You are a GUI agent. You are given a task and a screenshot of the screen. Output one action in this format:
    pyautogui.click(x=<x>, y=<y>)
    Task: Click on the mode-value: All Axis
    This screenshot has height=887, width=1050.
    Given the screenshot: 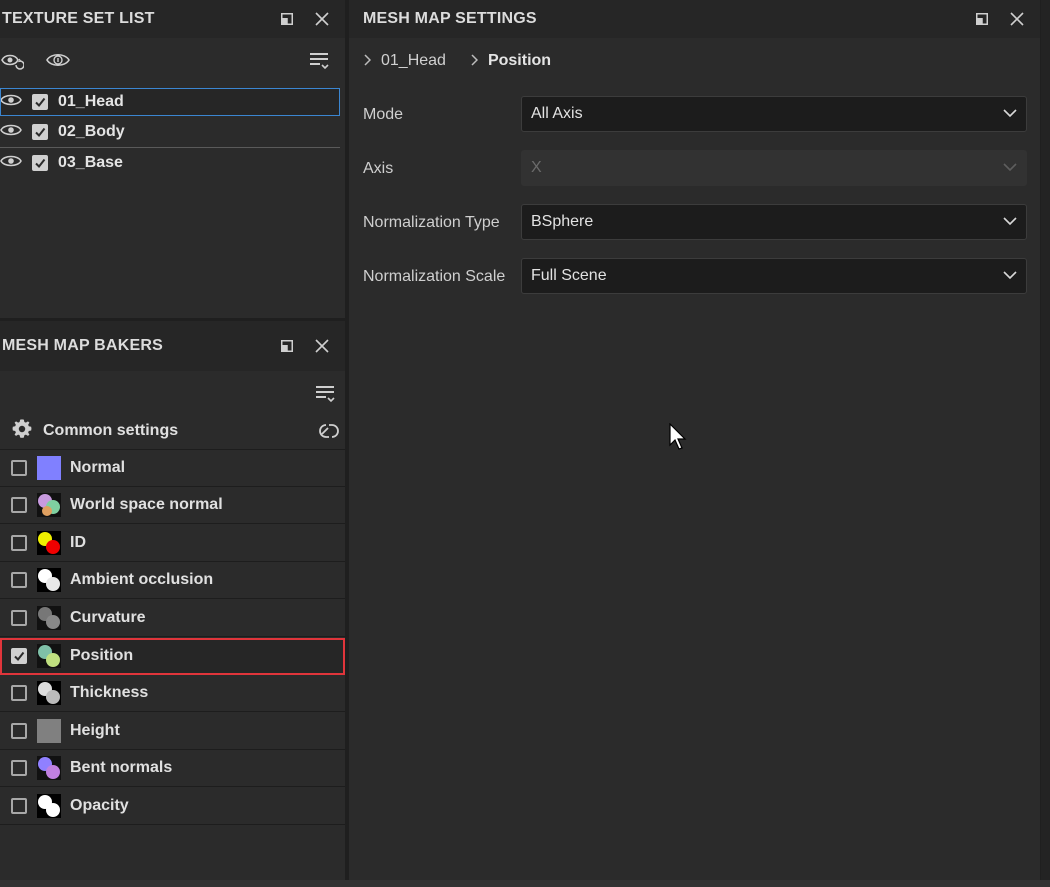 What is the action you would take?
    pyautogui.click(x=557, y=113)
    